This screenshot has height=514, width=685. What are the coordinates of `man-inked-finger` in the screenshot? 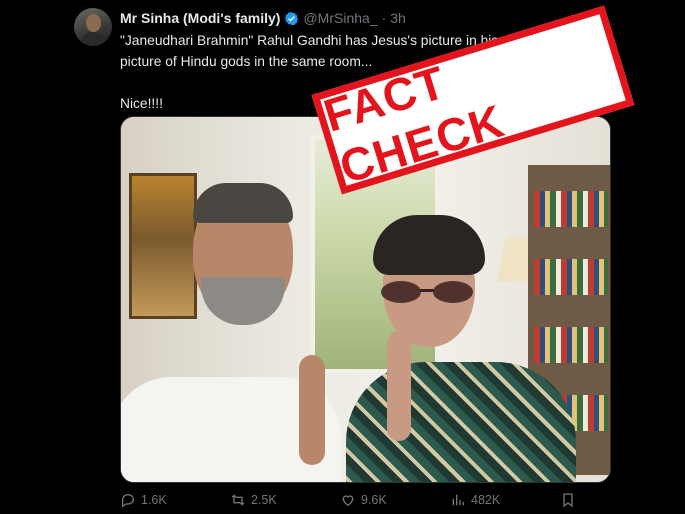 It's located at (312, 410).